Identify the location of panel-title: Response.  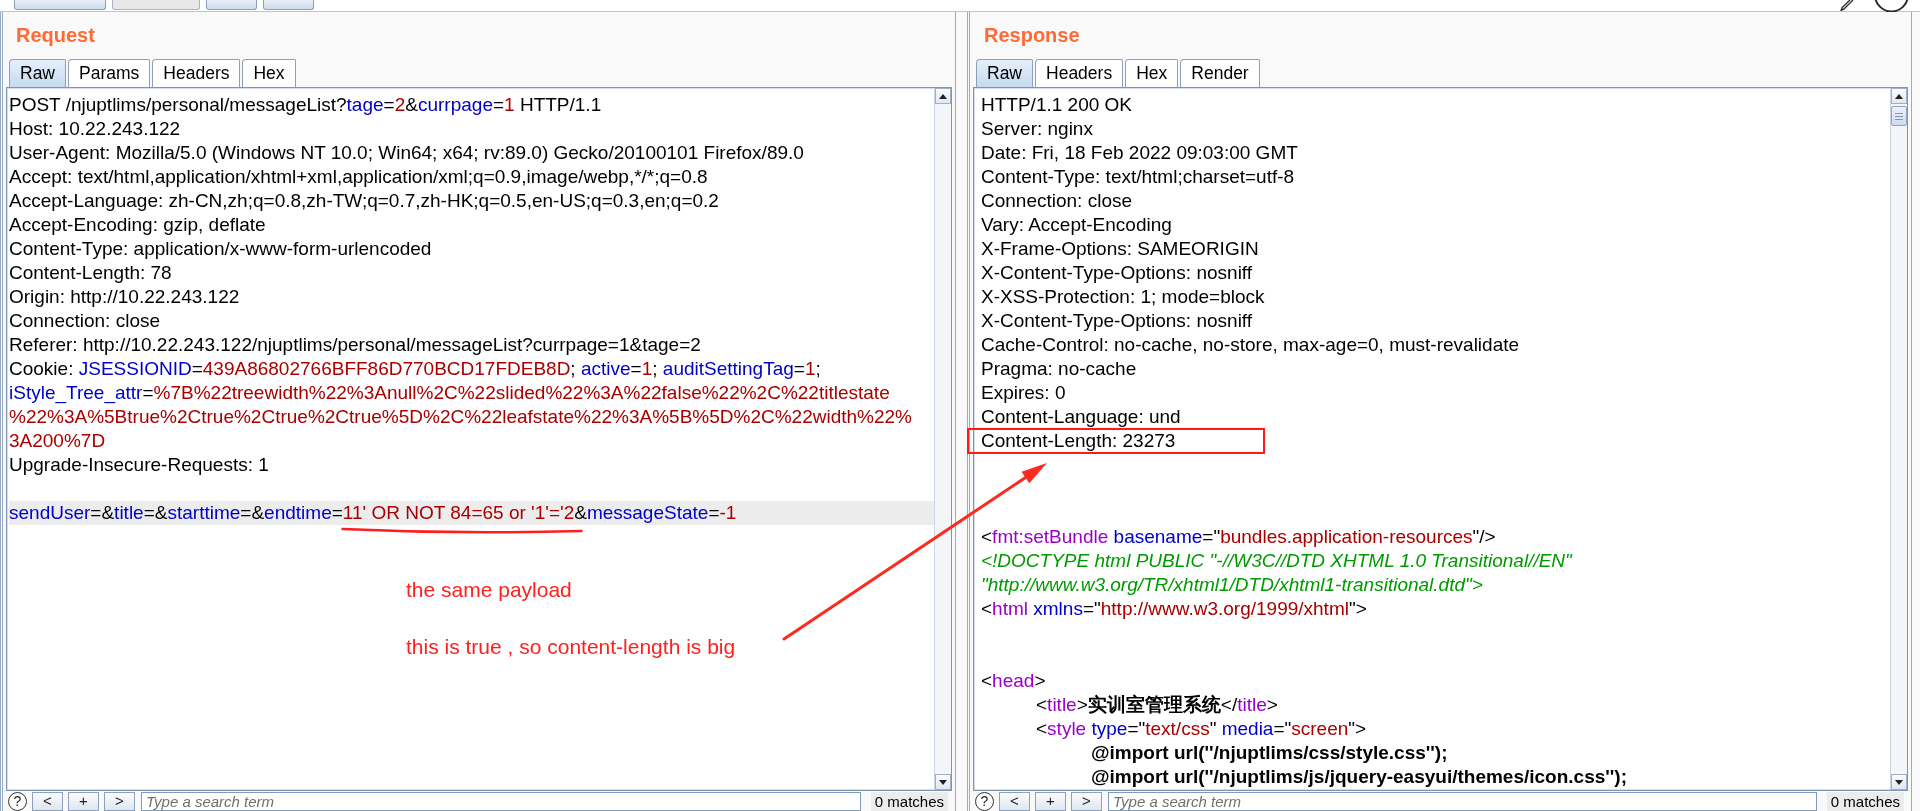
(1032, 35).